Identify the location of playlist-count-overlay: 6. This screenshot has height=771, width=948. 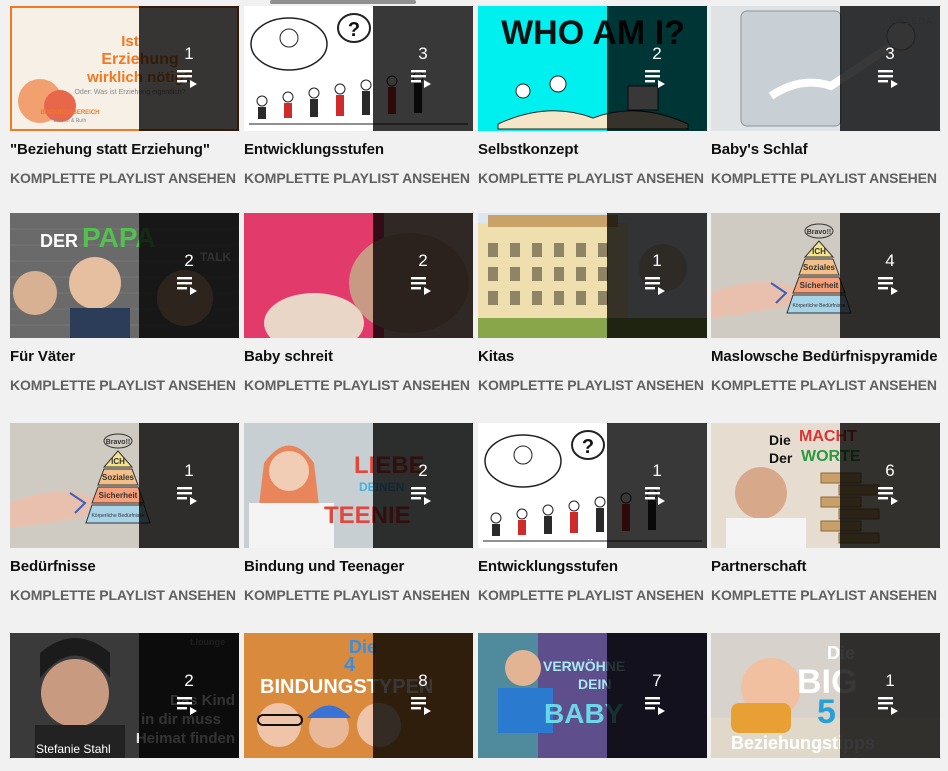
(890, 485).